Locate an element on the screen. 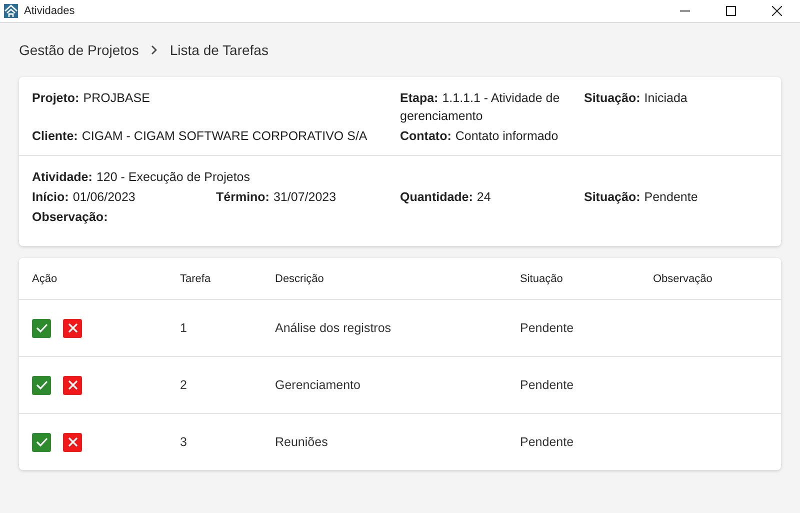 This screenshot has width=800, height=513. table-cell-text: 3 is located at coordinates (184, 442).